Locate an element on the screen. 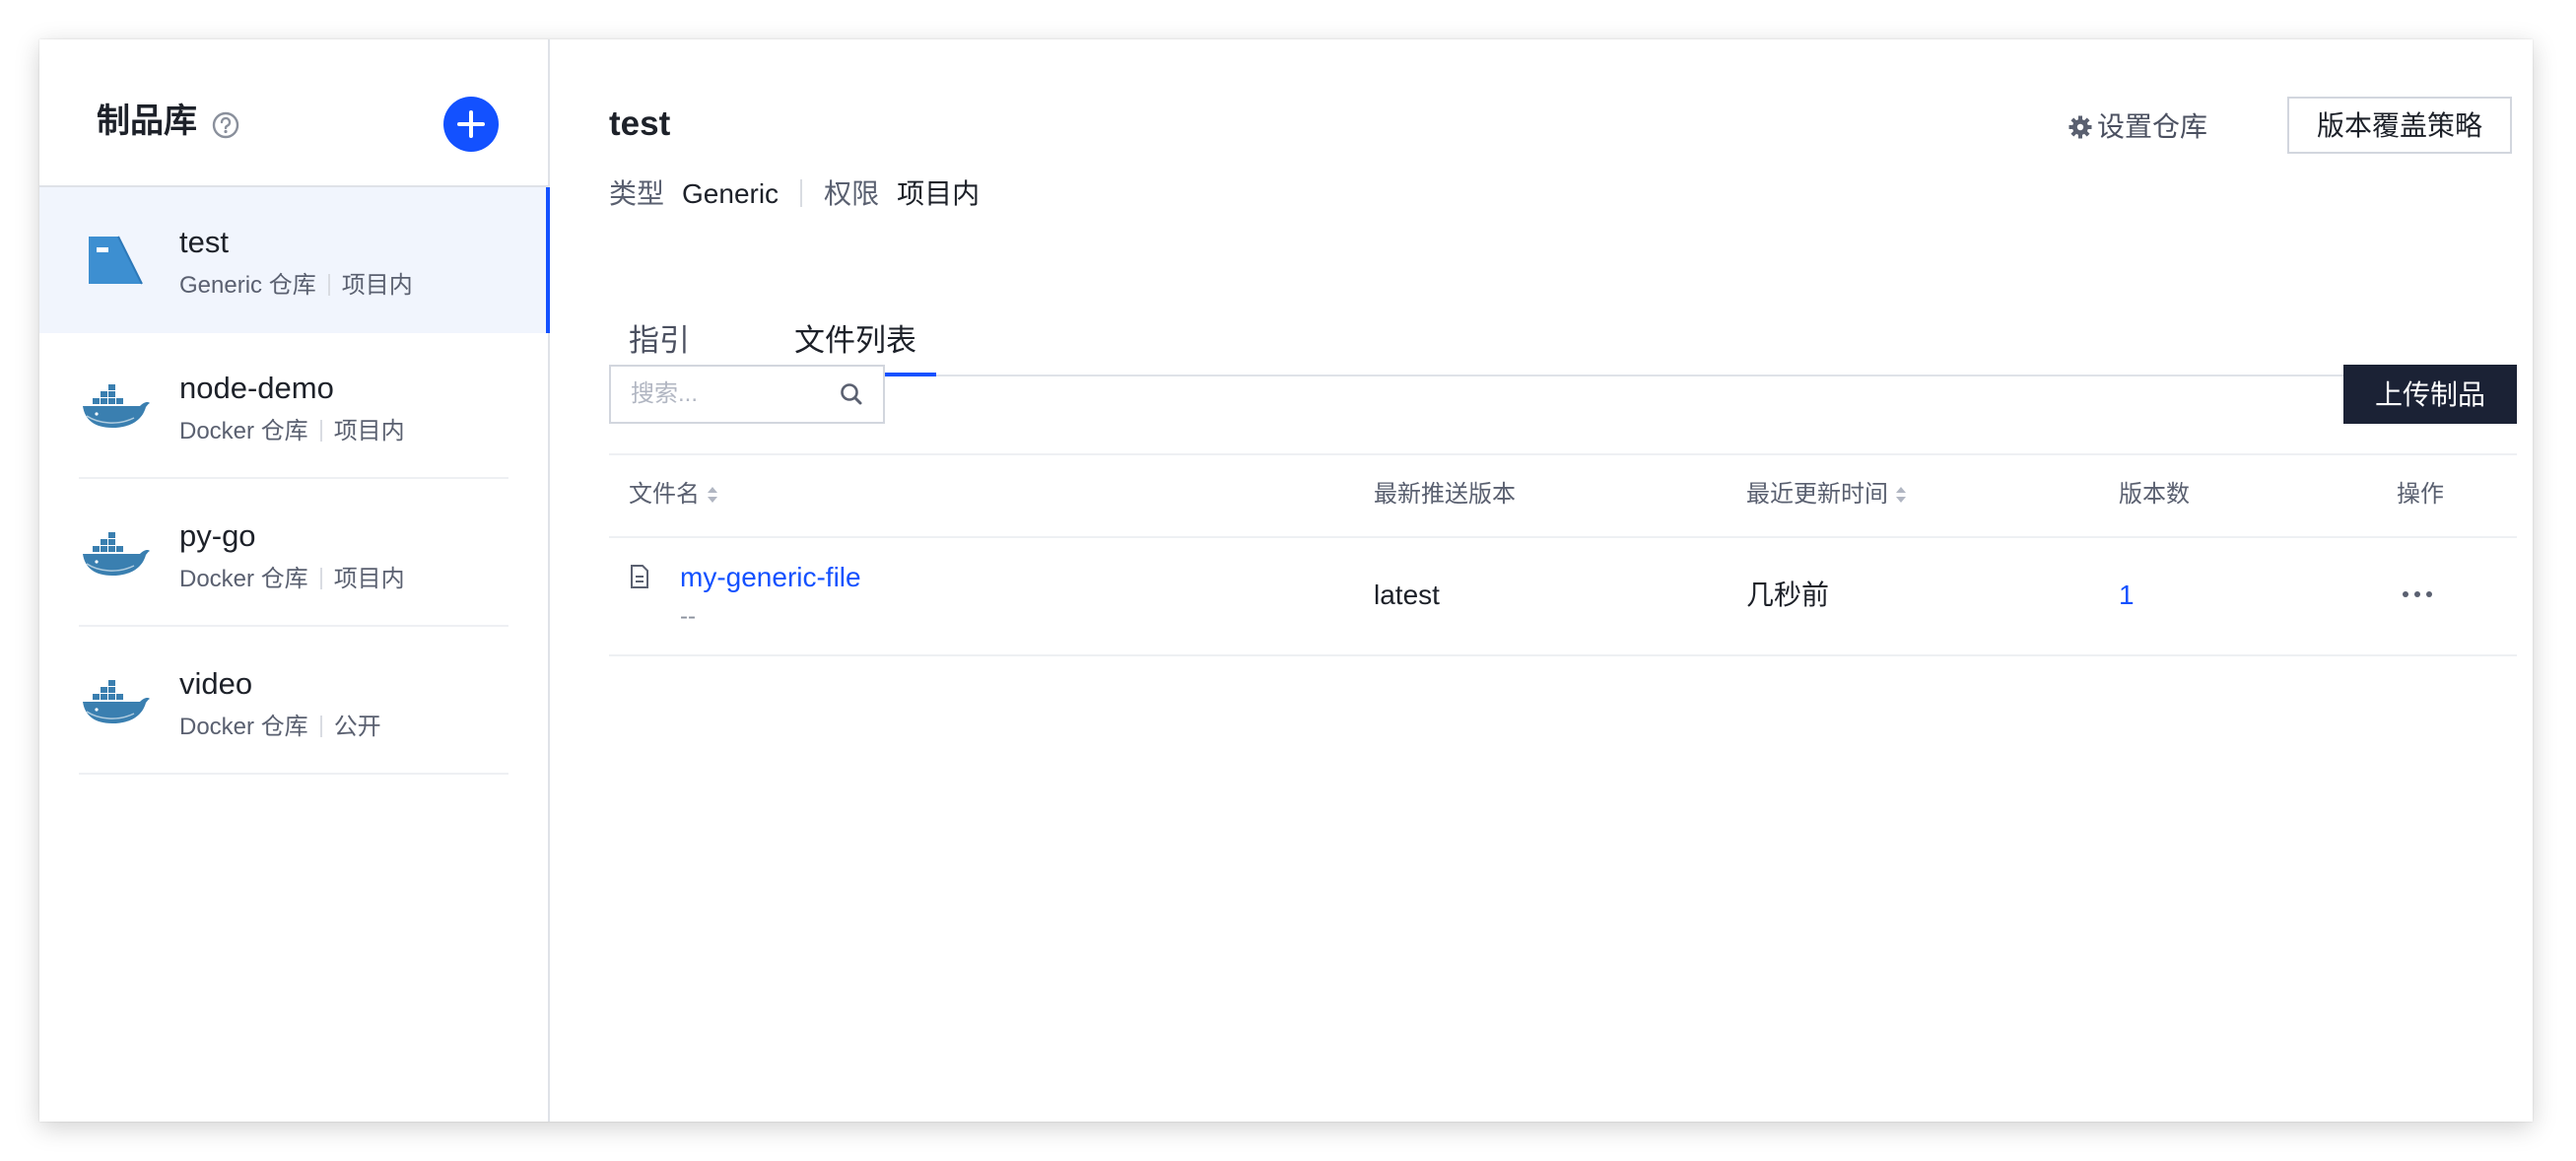 Image resolution: width=2576 pixels, height=1161 pixels. sidebar-header: 制品库 is located at coordinates (293, 113).